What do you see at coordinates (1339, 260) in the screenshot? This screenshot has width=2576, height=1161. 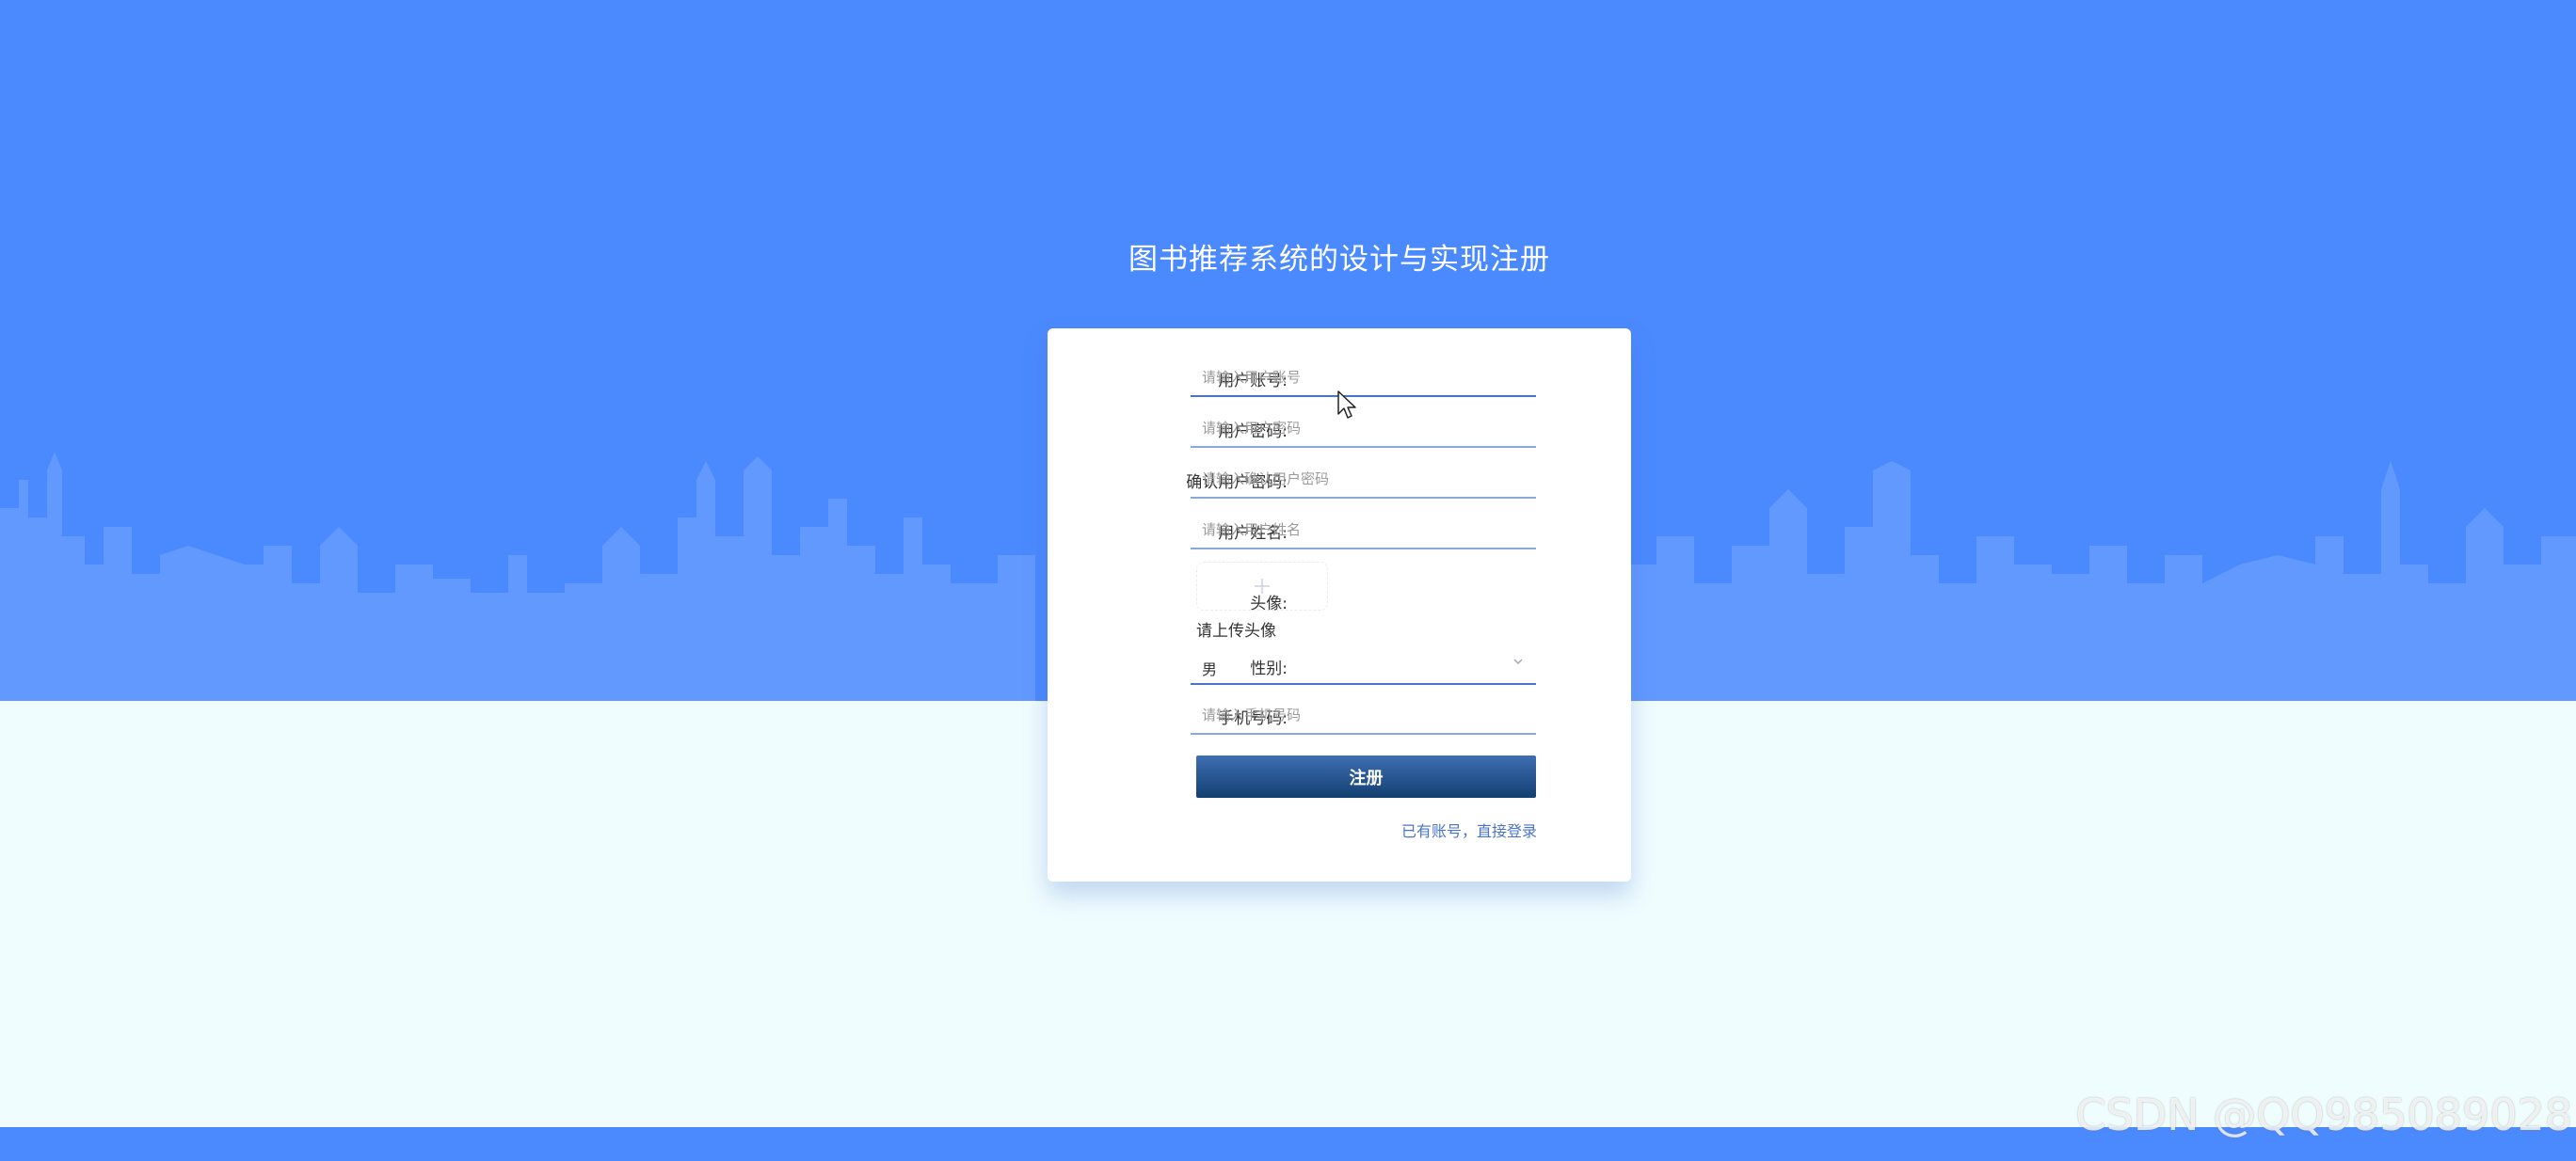 I see `page-title: 图书推荐系统的设计与实现注册` at bounding box center [1339, 260].